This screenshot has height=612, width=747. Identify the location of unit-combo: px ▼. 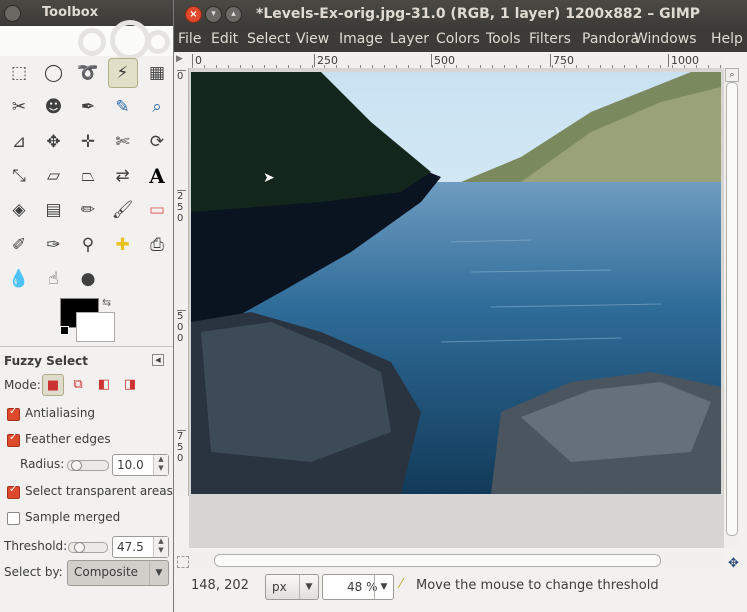
(292, 587).